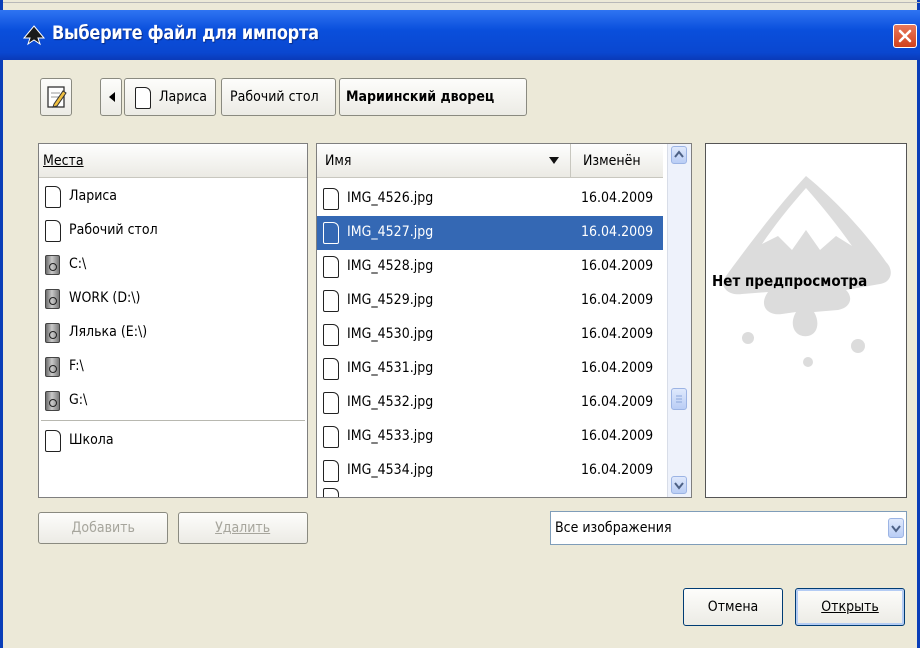  What do you see at coordinates (173, 299) in the screenshot?
I see `places-item: WORK (D:\)` at bounding box center [173, 299].